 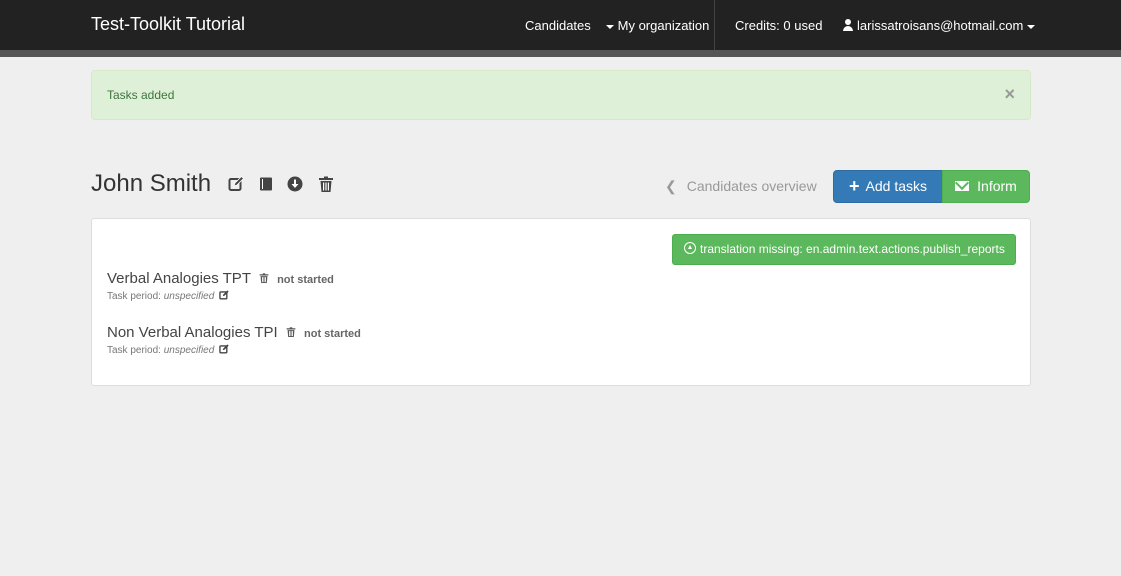 I want to click on nav-divider, so click(x=714, y=25).